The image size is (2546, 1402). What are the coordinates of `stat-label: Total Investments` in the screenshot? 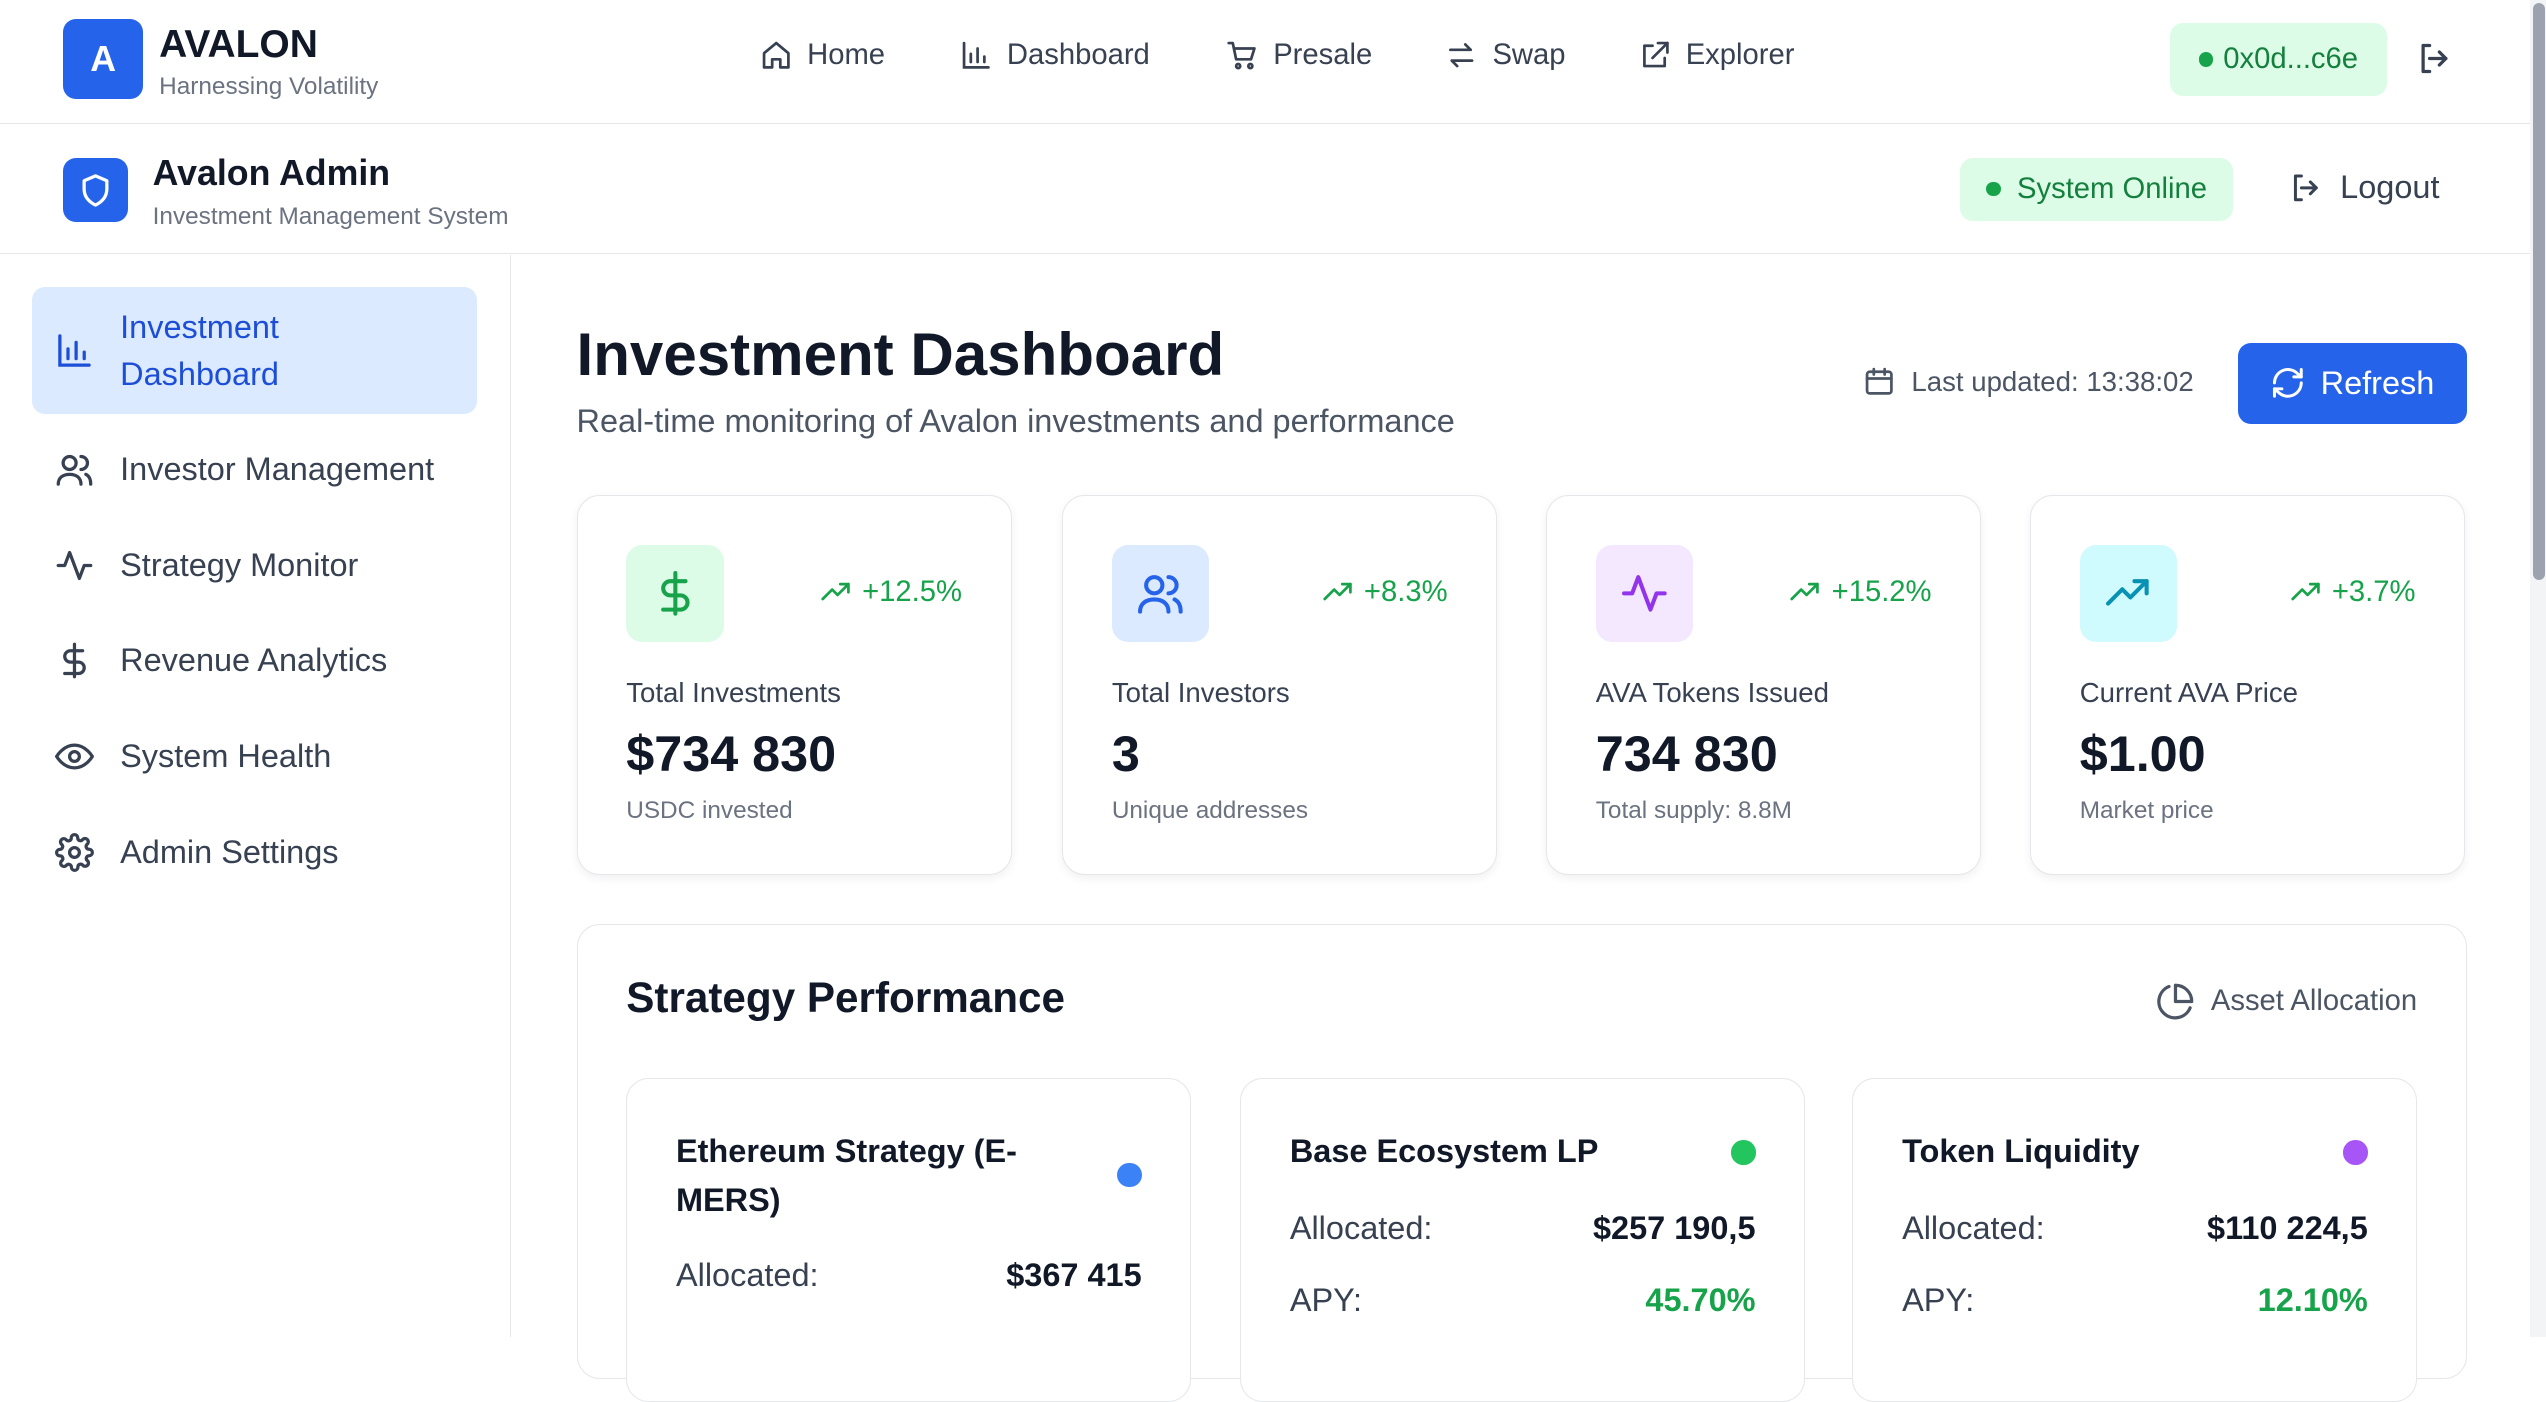 It's located at (733, 692).